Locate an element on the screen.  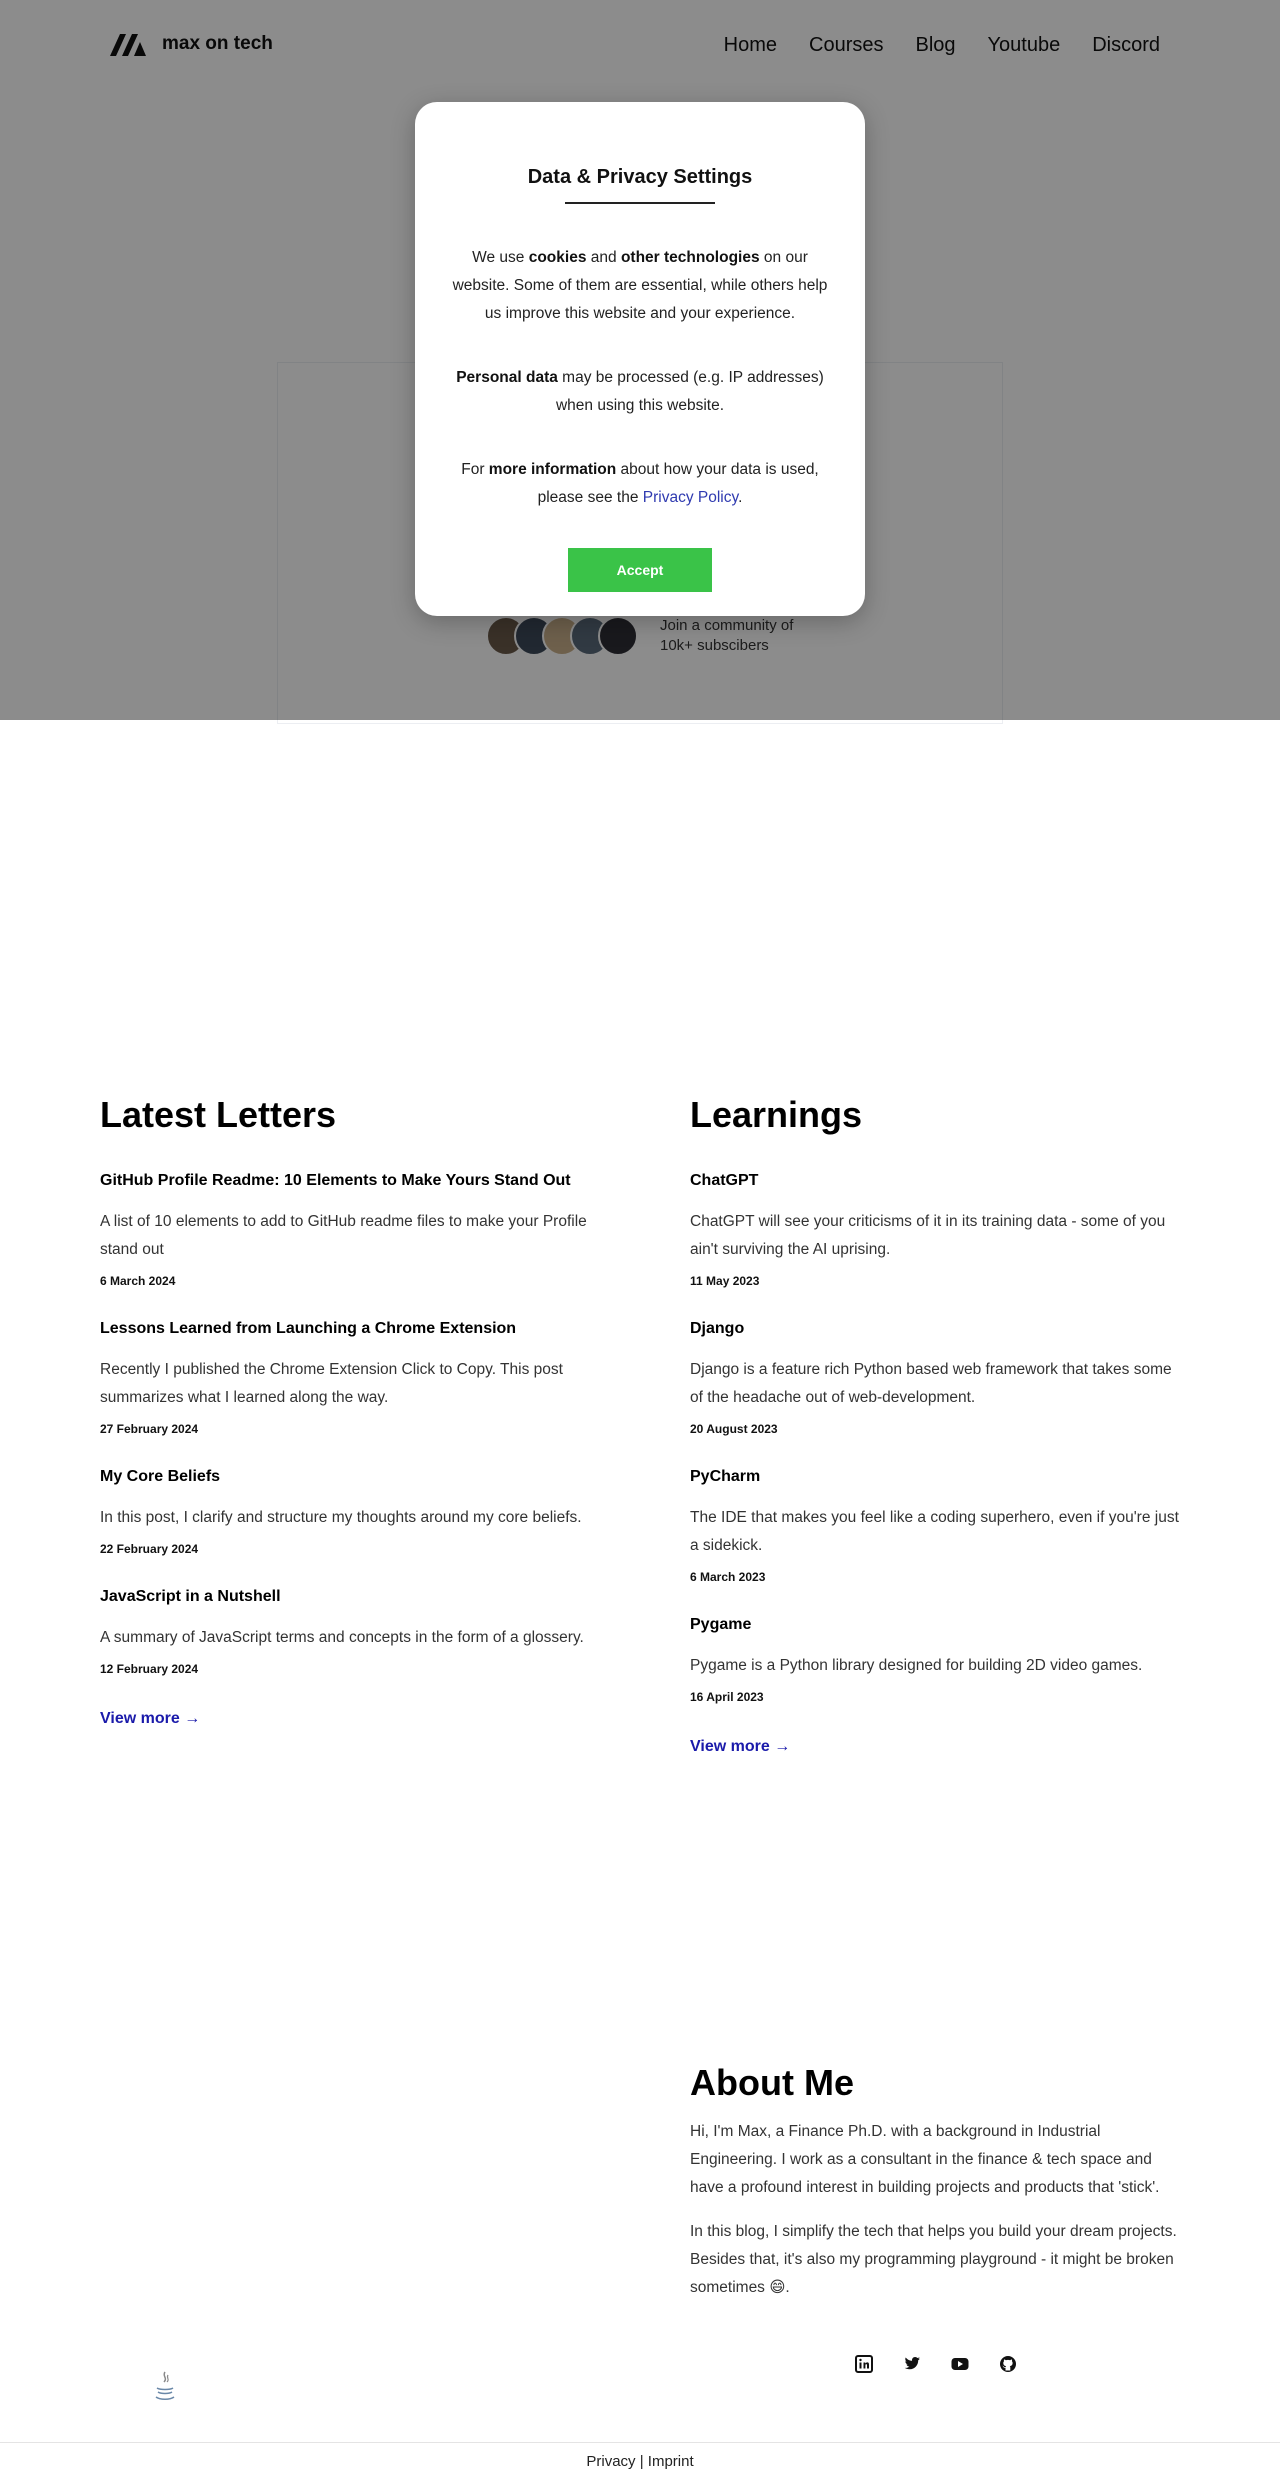
item-date: 6 March 2023 is located at coordinates (728, 1577).